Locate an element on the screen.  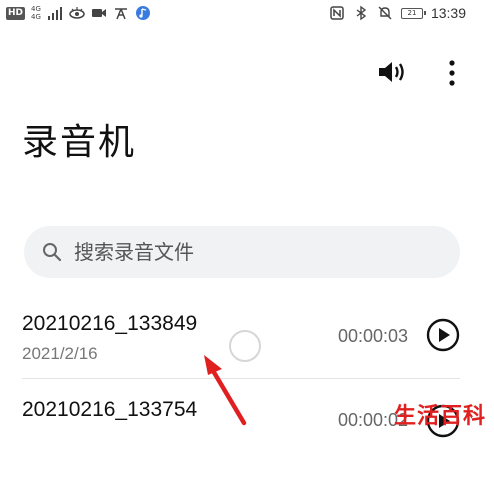
bluetooth-icon is located at coordinates (361, 13).